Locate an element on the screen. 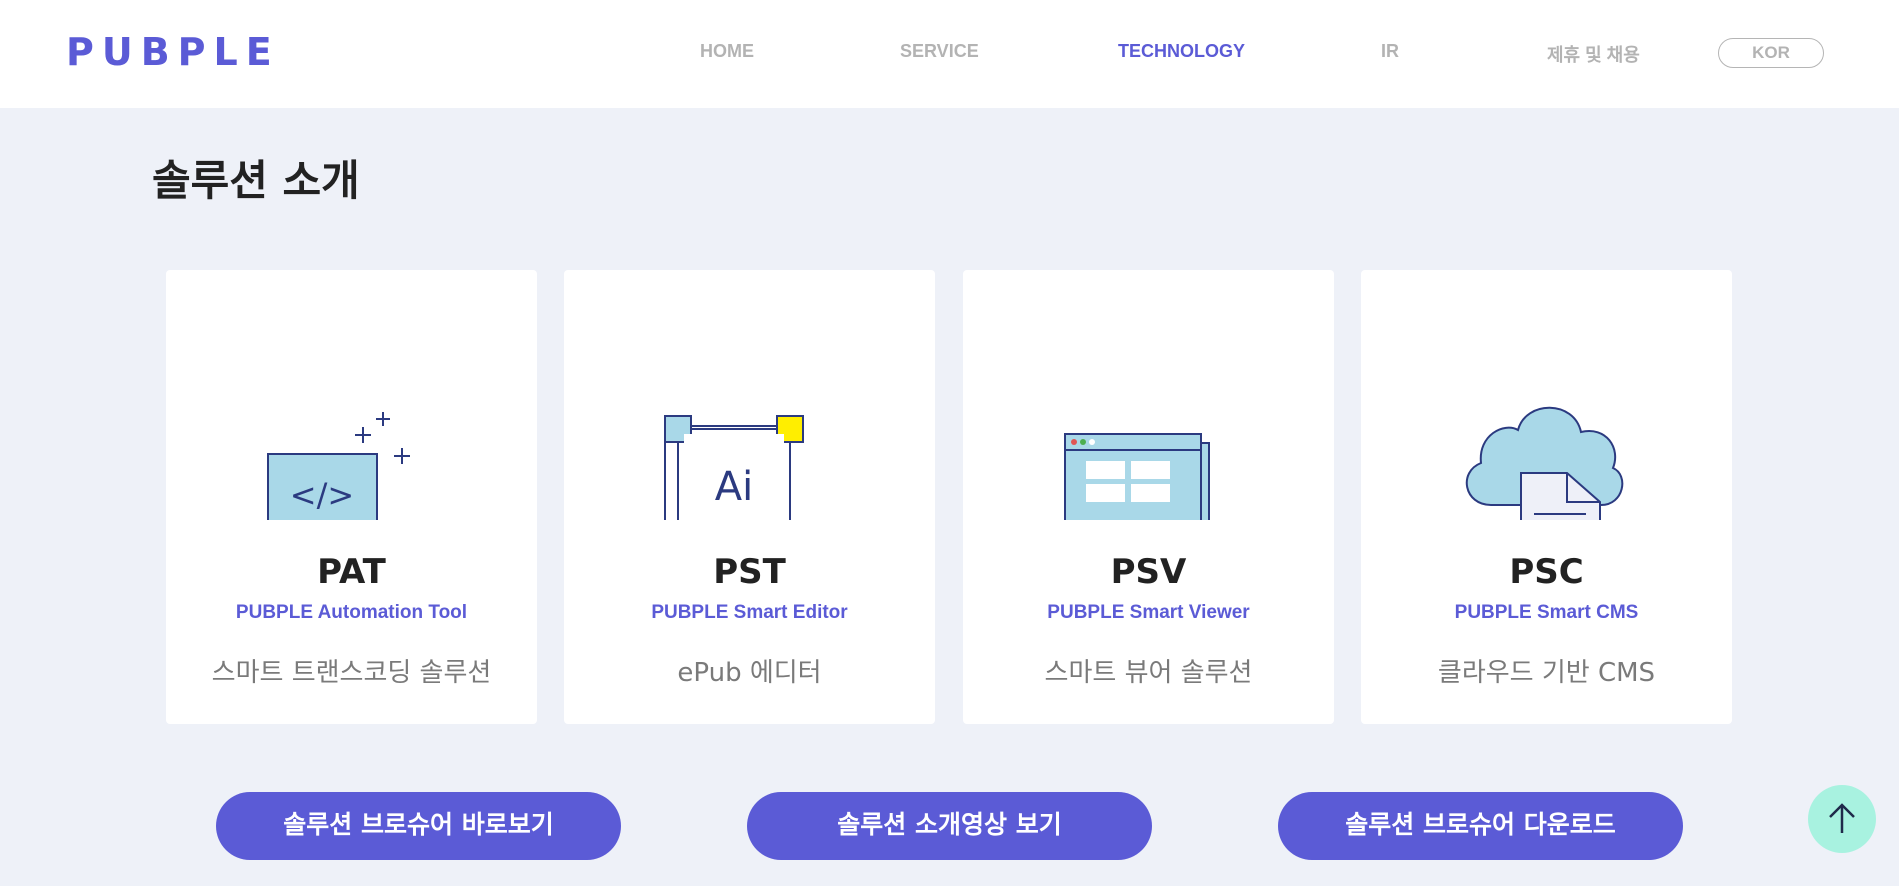  language-selector: KOR is located at coordinates (1771, 53).